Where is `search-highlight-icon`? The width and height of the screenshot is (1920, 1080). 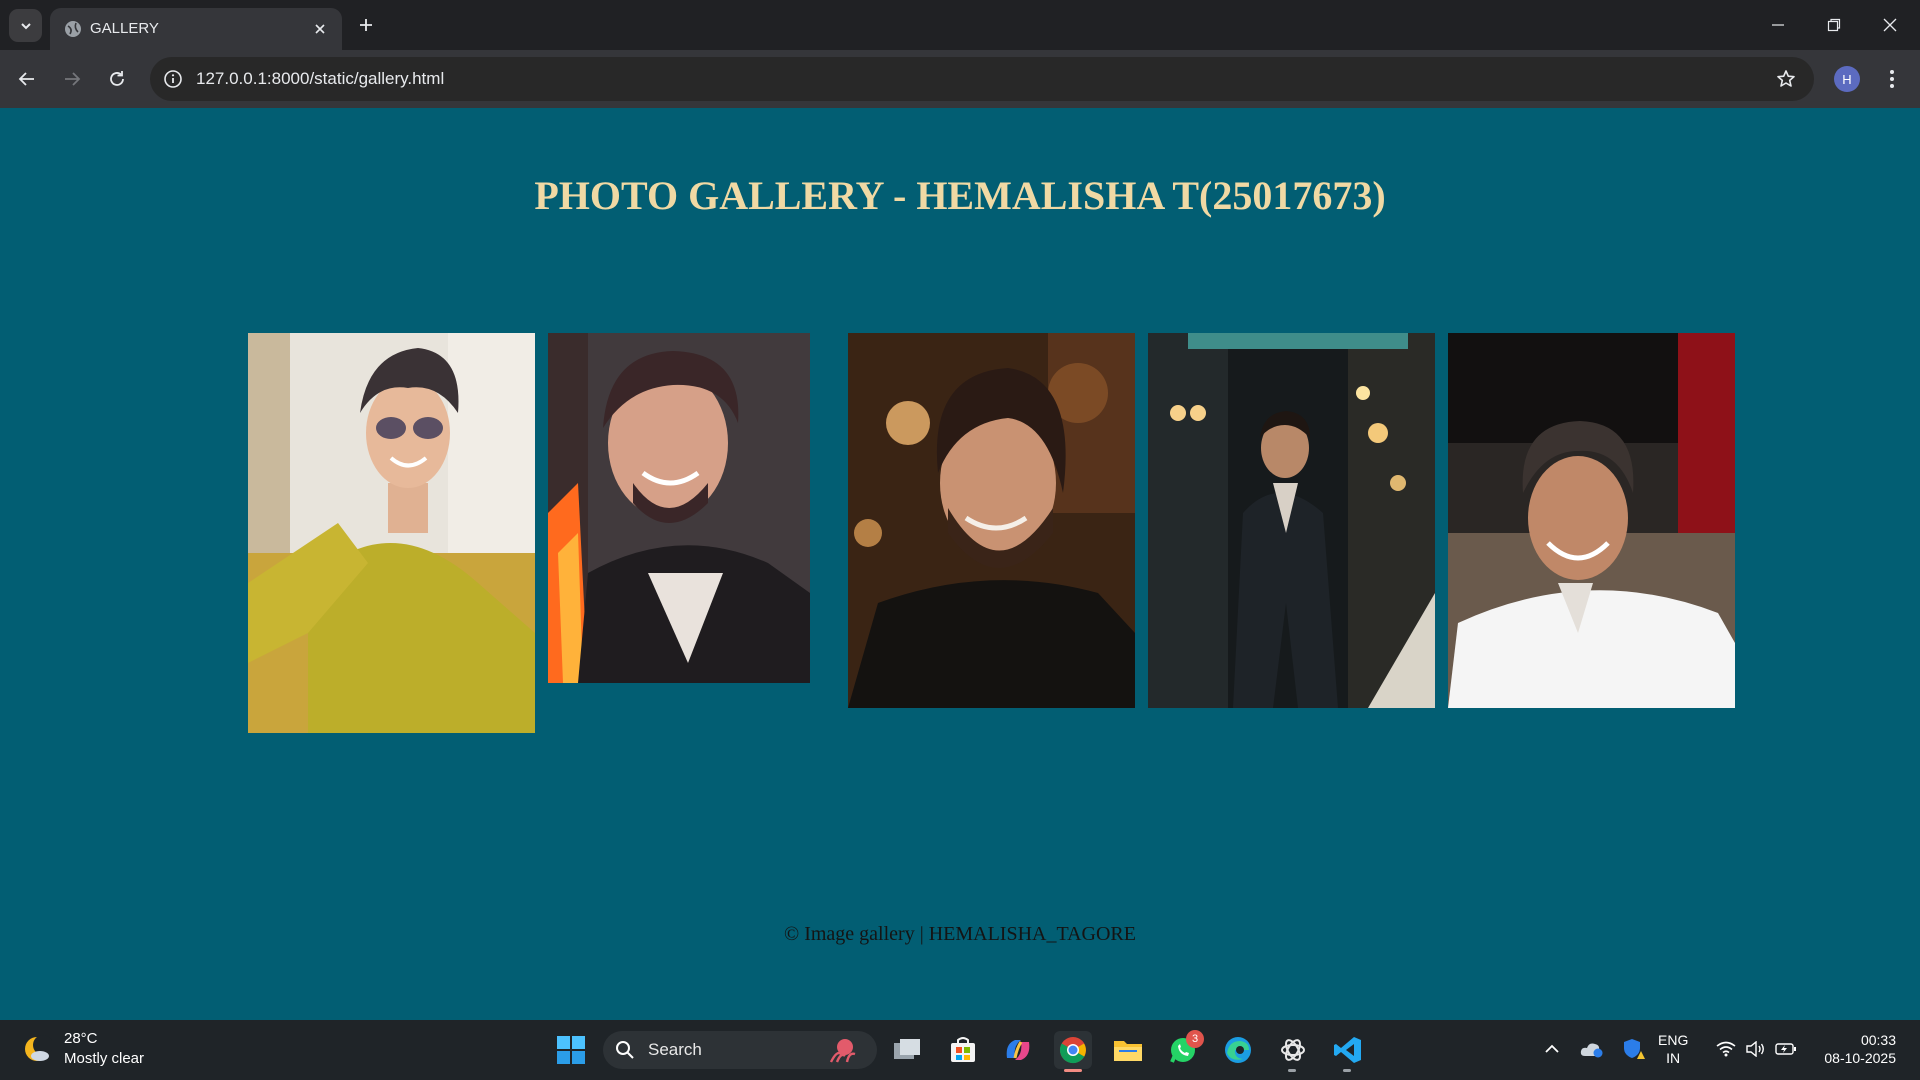
search-highlight-icon is located at coordinates (842, 1051).